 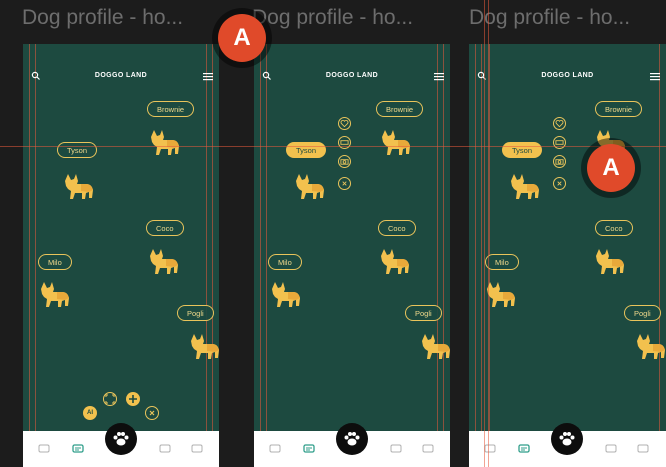 What do you see at coordinates (90, 413) in the screenshot?
I see `ai-button: AI` at bounding box center [90, 413].